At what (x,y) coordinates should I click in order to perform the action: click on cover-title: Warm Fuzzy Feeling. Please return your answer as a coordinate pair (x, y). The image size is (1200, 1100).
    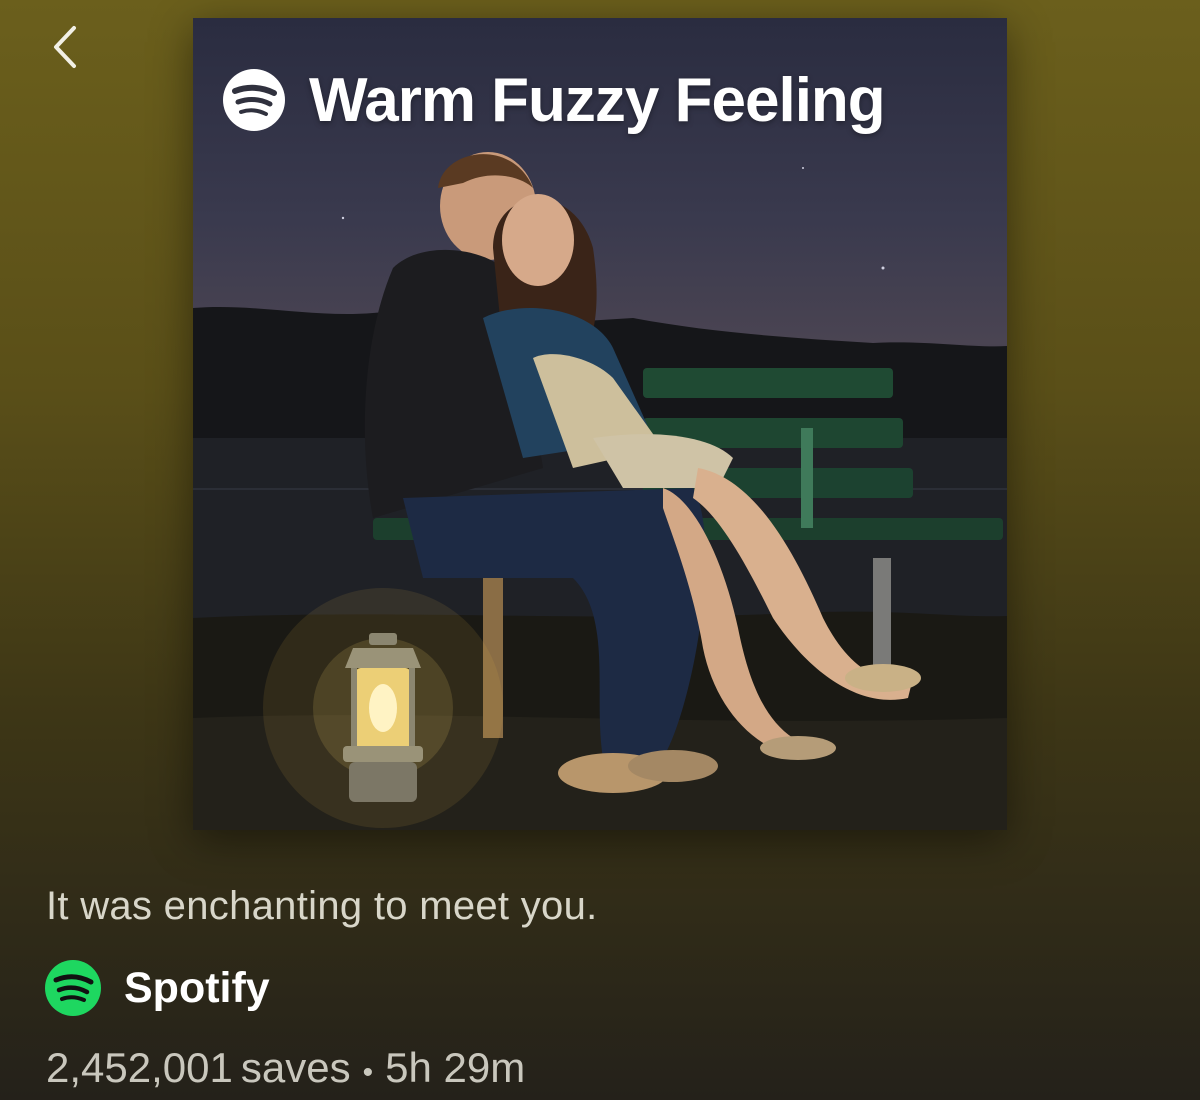
    Looking at the image, I should click on (553, 100).